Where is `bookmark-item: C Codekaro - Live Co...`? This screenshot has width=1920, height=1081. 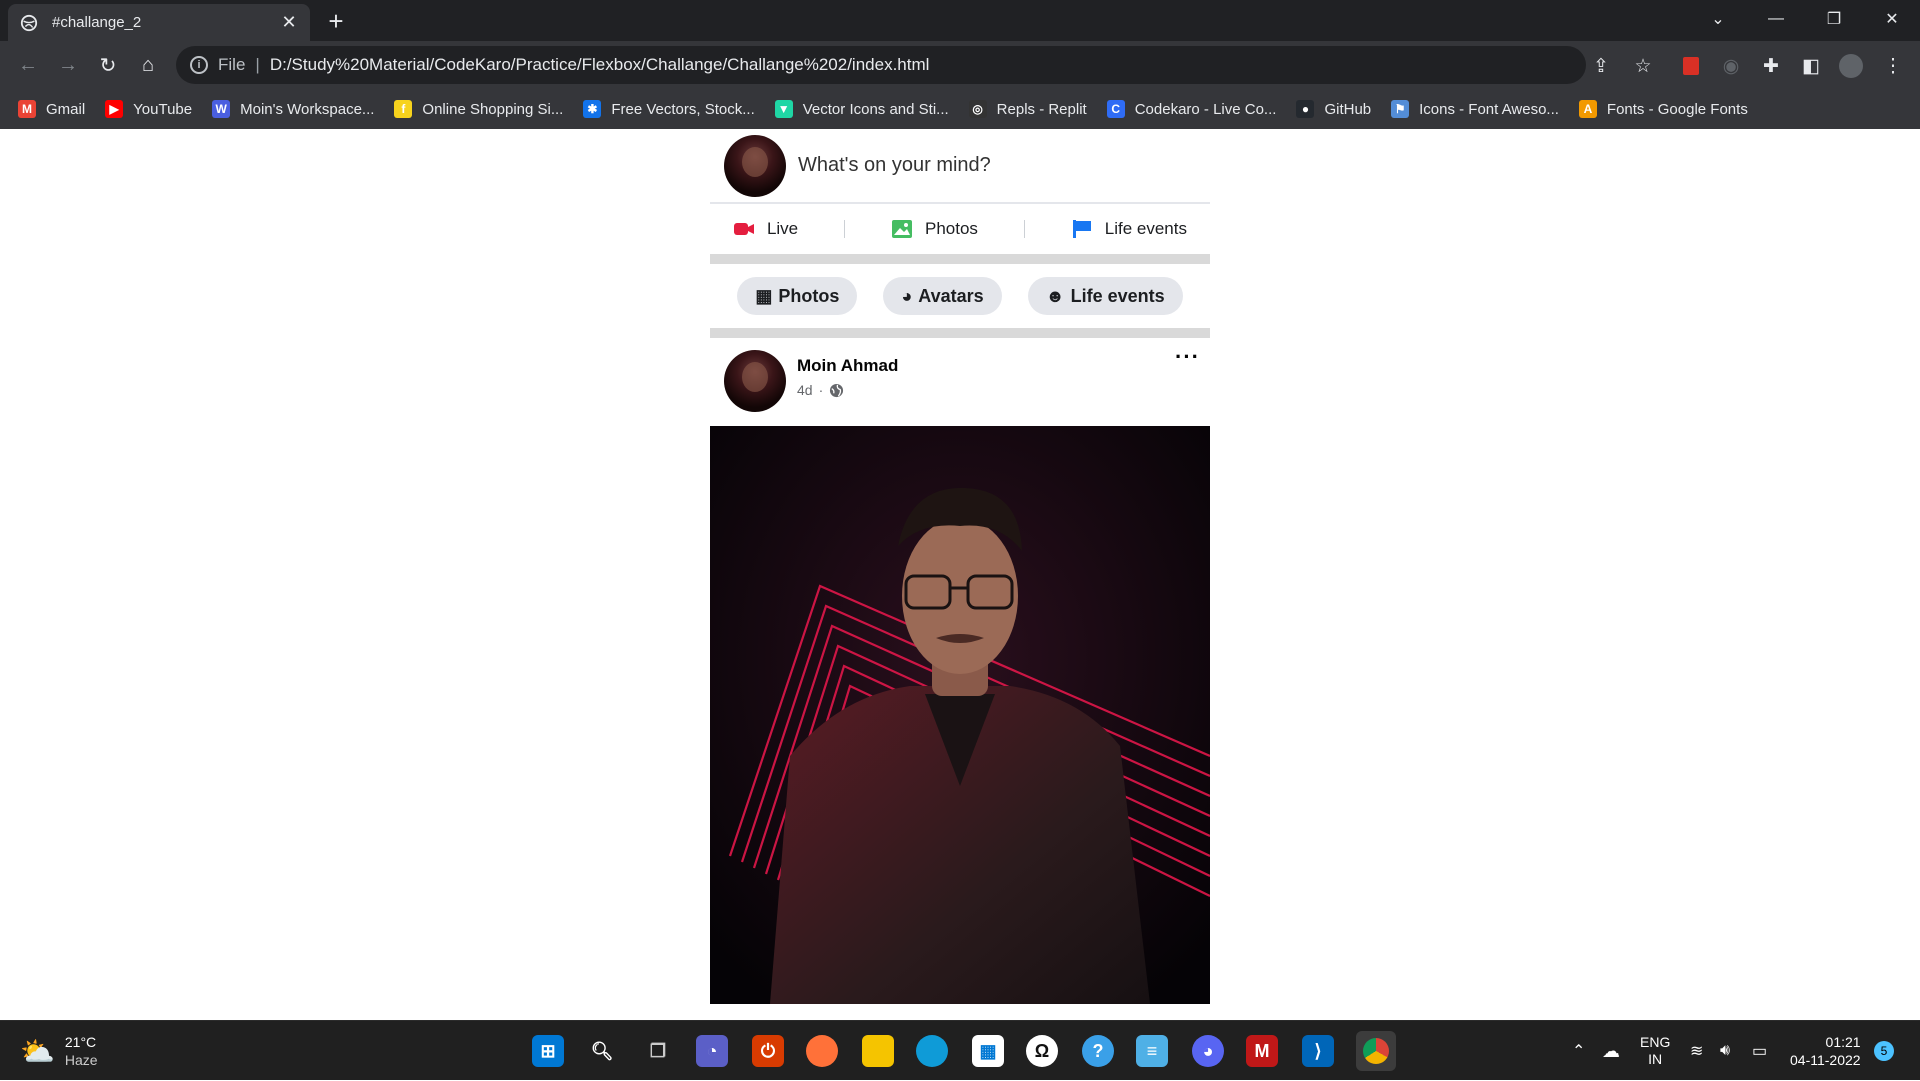 bookmark-item: C Codekaro - Live Co... is located at coordinates (1191, 109).